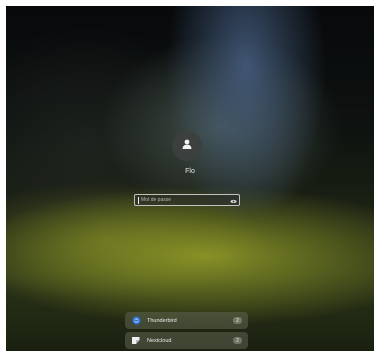 The image size is (380, 357). Describe the element at coordinates (162, 320) in the screenshot. I see `notification-app-name: Thunderbird` at that location.